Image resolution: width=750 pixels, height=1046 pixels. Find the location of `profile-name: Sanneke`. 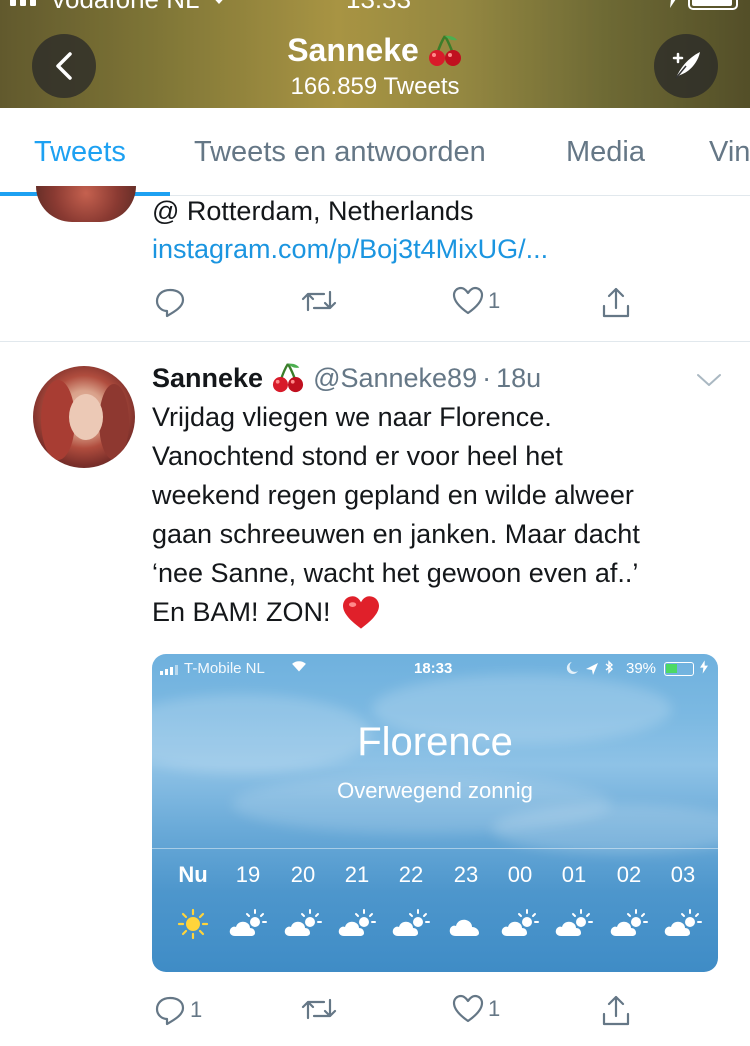

profile-name: Sanneke is located at coordinates (353, 50).